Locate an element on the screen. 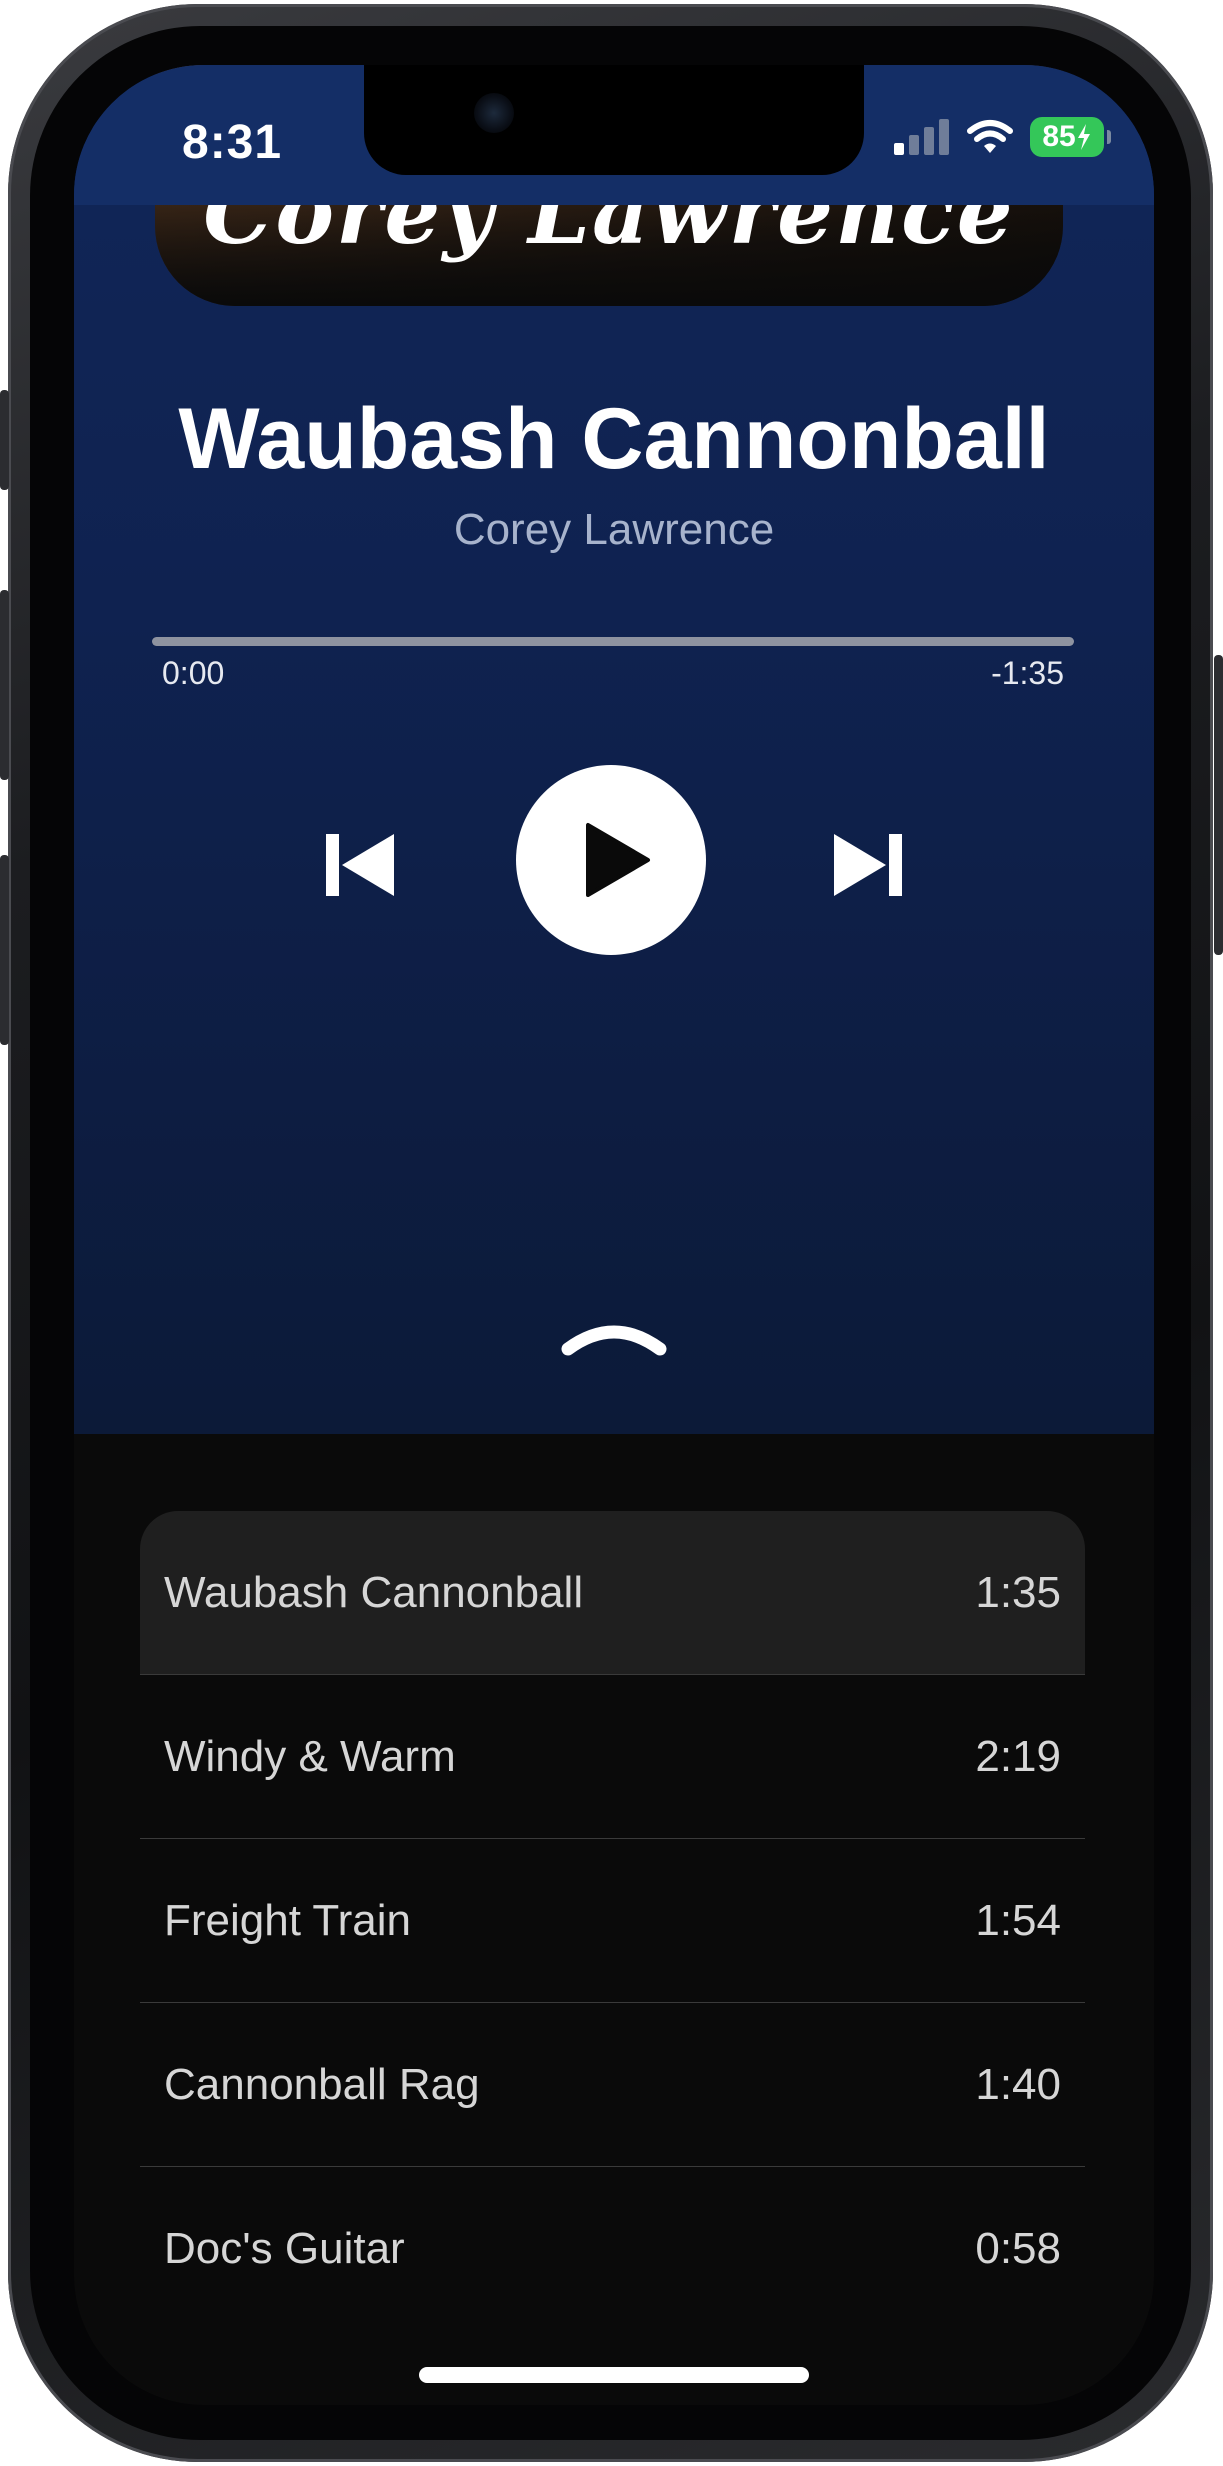 Image resolution: width=1223 pixels, height=2466 pixels. playlist-row: Waubash Cannonball 1:35 is located at coordinates (612, 1593).